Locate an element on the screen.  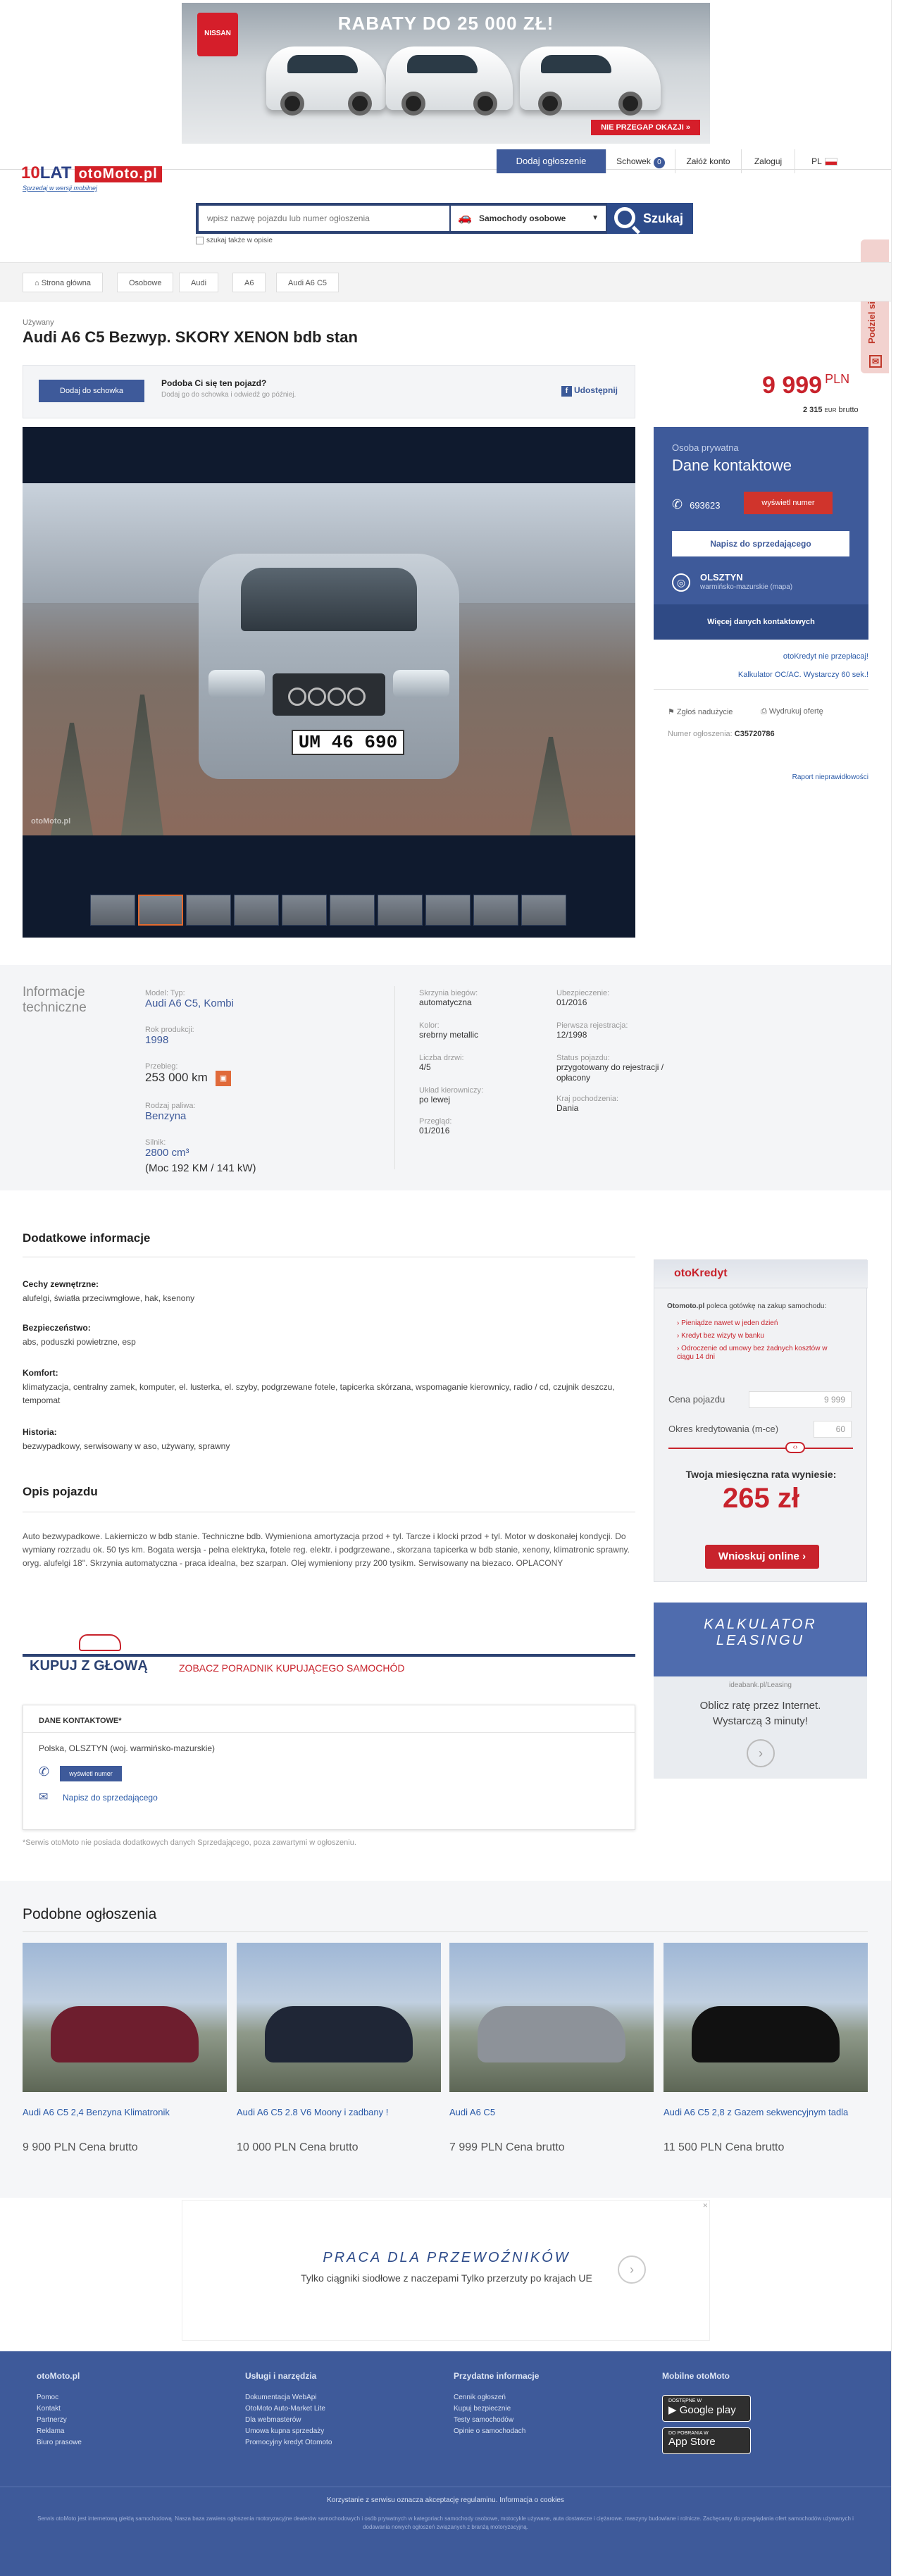
spec-model-link: Audi A6 C5, Kombi is located at coordinates (189, 1003).